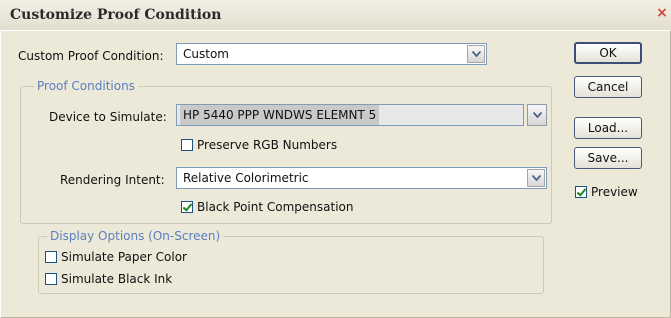 The image size is (671, 318). Describe the element at coordinates (86, 86) in the screenshot. I see `proof-conditions-legend: Proof Conditions` at that location.